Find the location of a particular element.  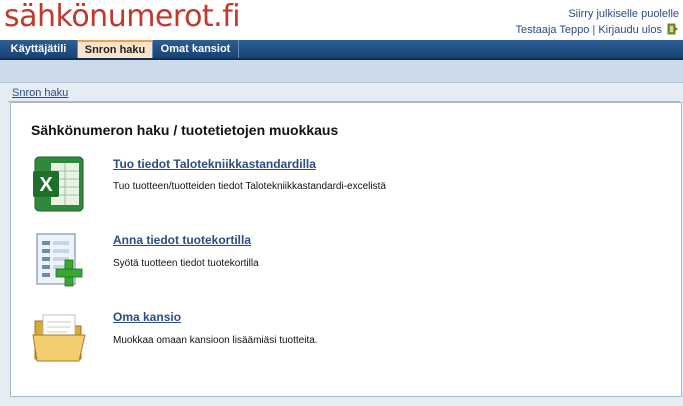

svg-text: X is located at coordinates (46, 185).